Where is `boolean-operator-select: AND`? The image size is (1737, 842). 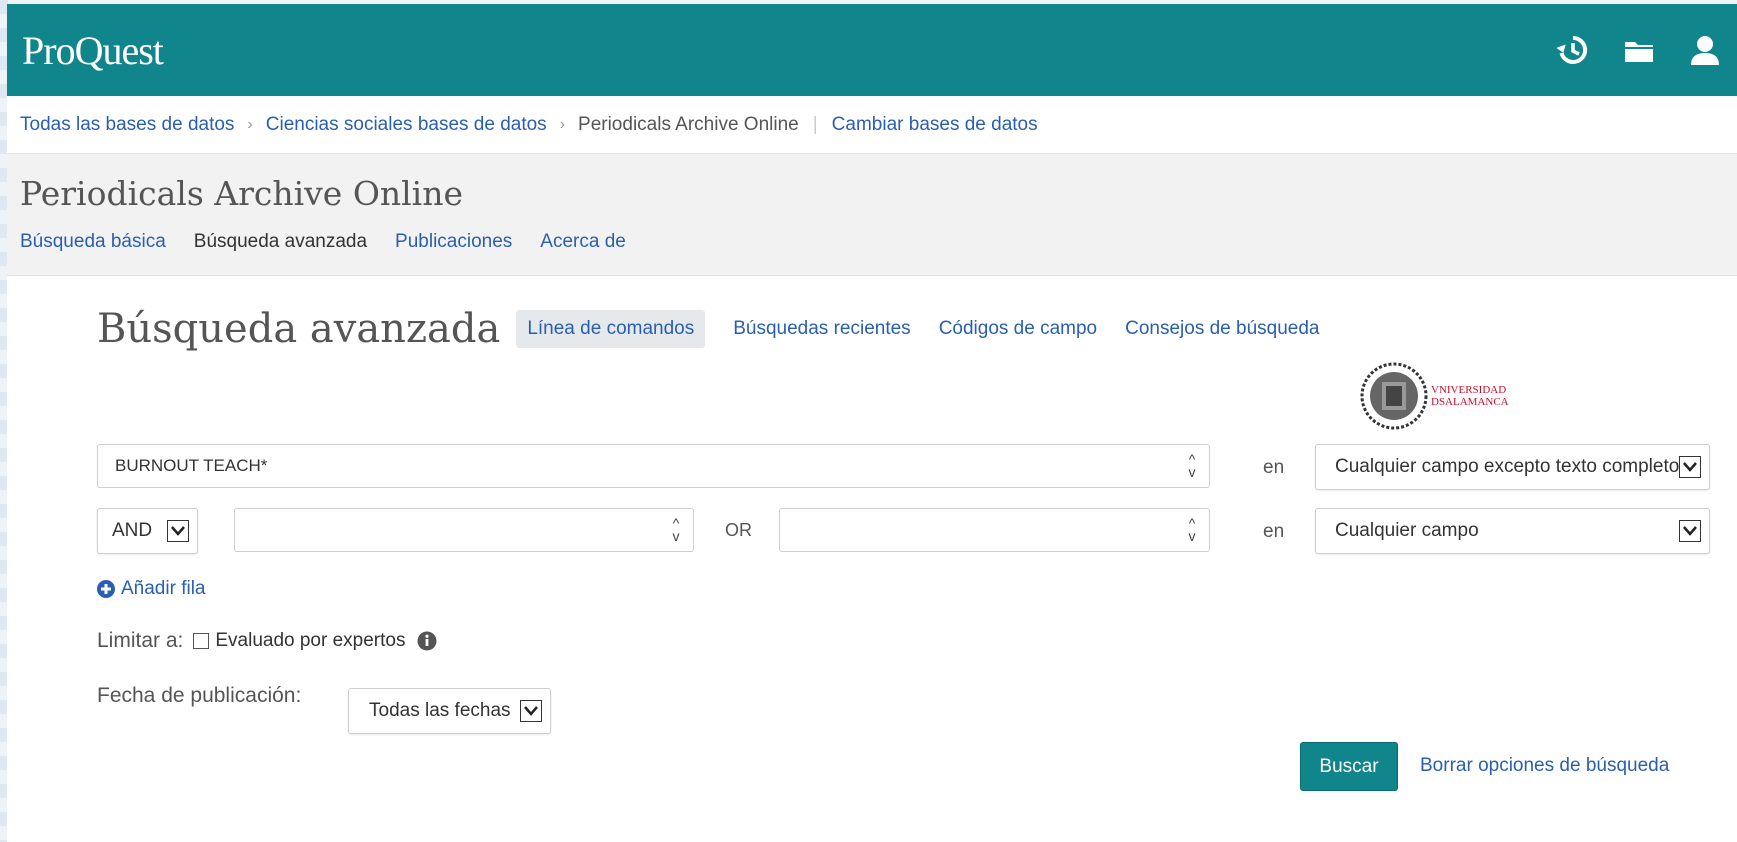
boolean-operator-select: AND is located at coordinates (147, 531).